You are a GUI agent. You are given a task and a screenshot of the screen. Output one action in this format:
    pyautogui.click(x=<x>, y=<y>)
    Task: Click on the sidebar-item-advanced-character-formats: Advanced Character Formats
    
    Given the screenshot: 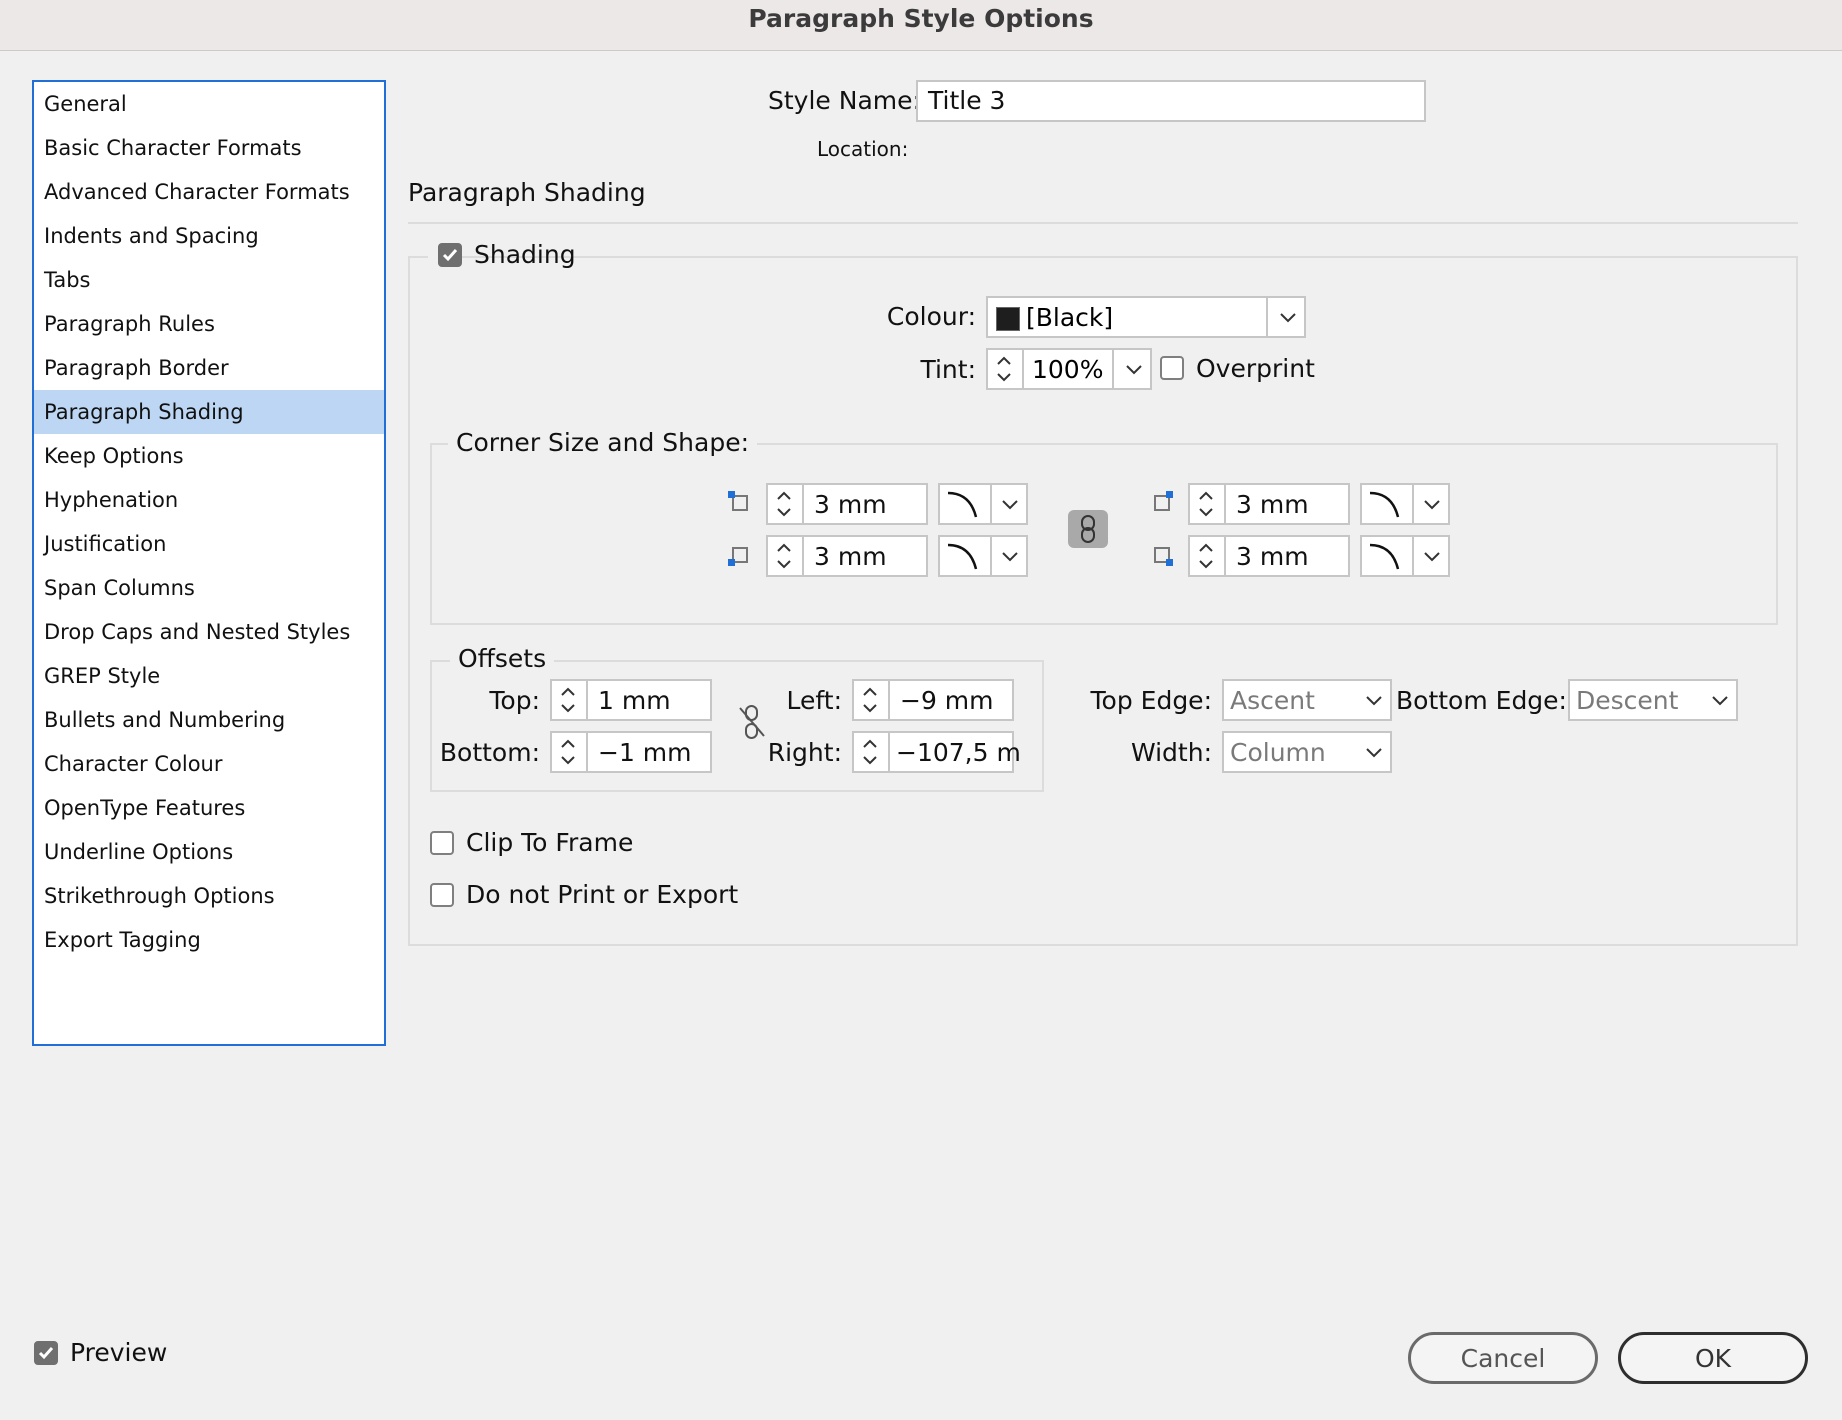 What is the action you would take?
    pyautogui.click(x=209, y=192)
    